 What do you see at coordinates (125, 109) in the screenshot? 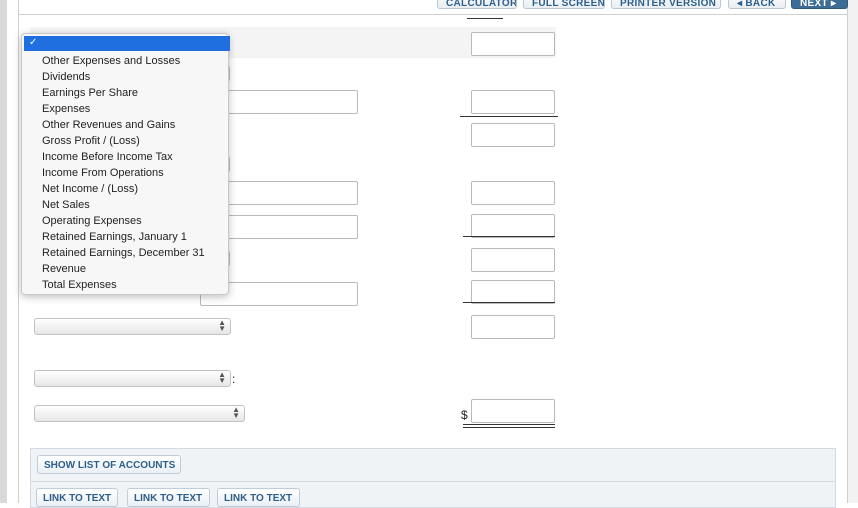
I see `dropdown-option: Expenses` at bounding box center [125, 109].